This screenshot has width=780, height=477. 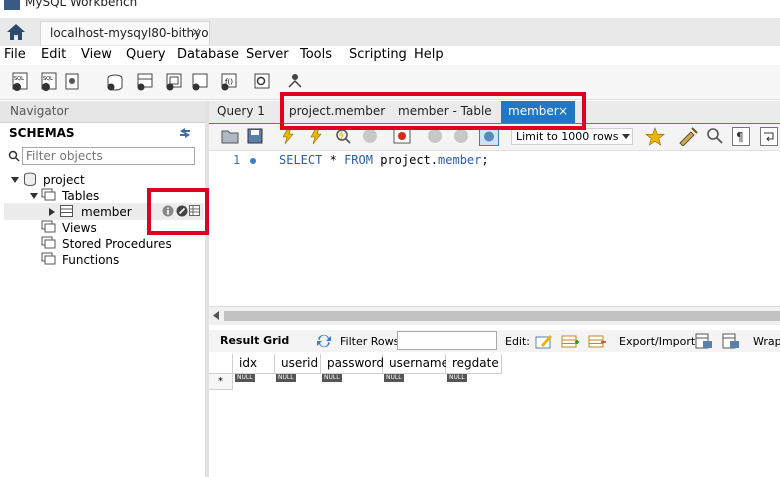 What do you see at coordinates (626, 136) in the screenshot?
I see `chevron-down-icon` at bounding box center [626, 136].